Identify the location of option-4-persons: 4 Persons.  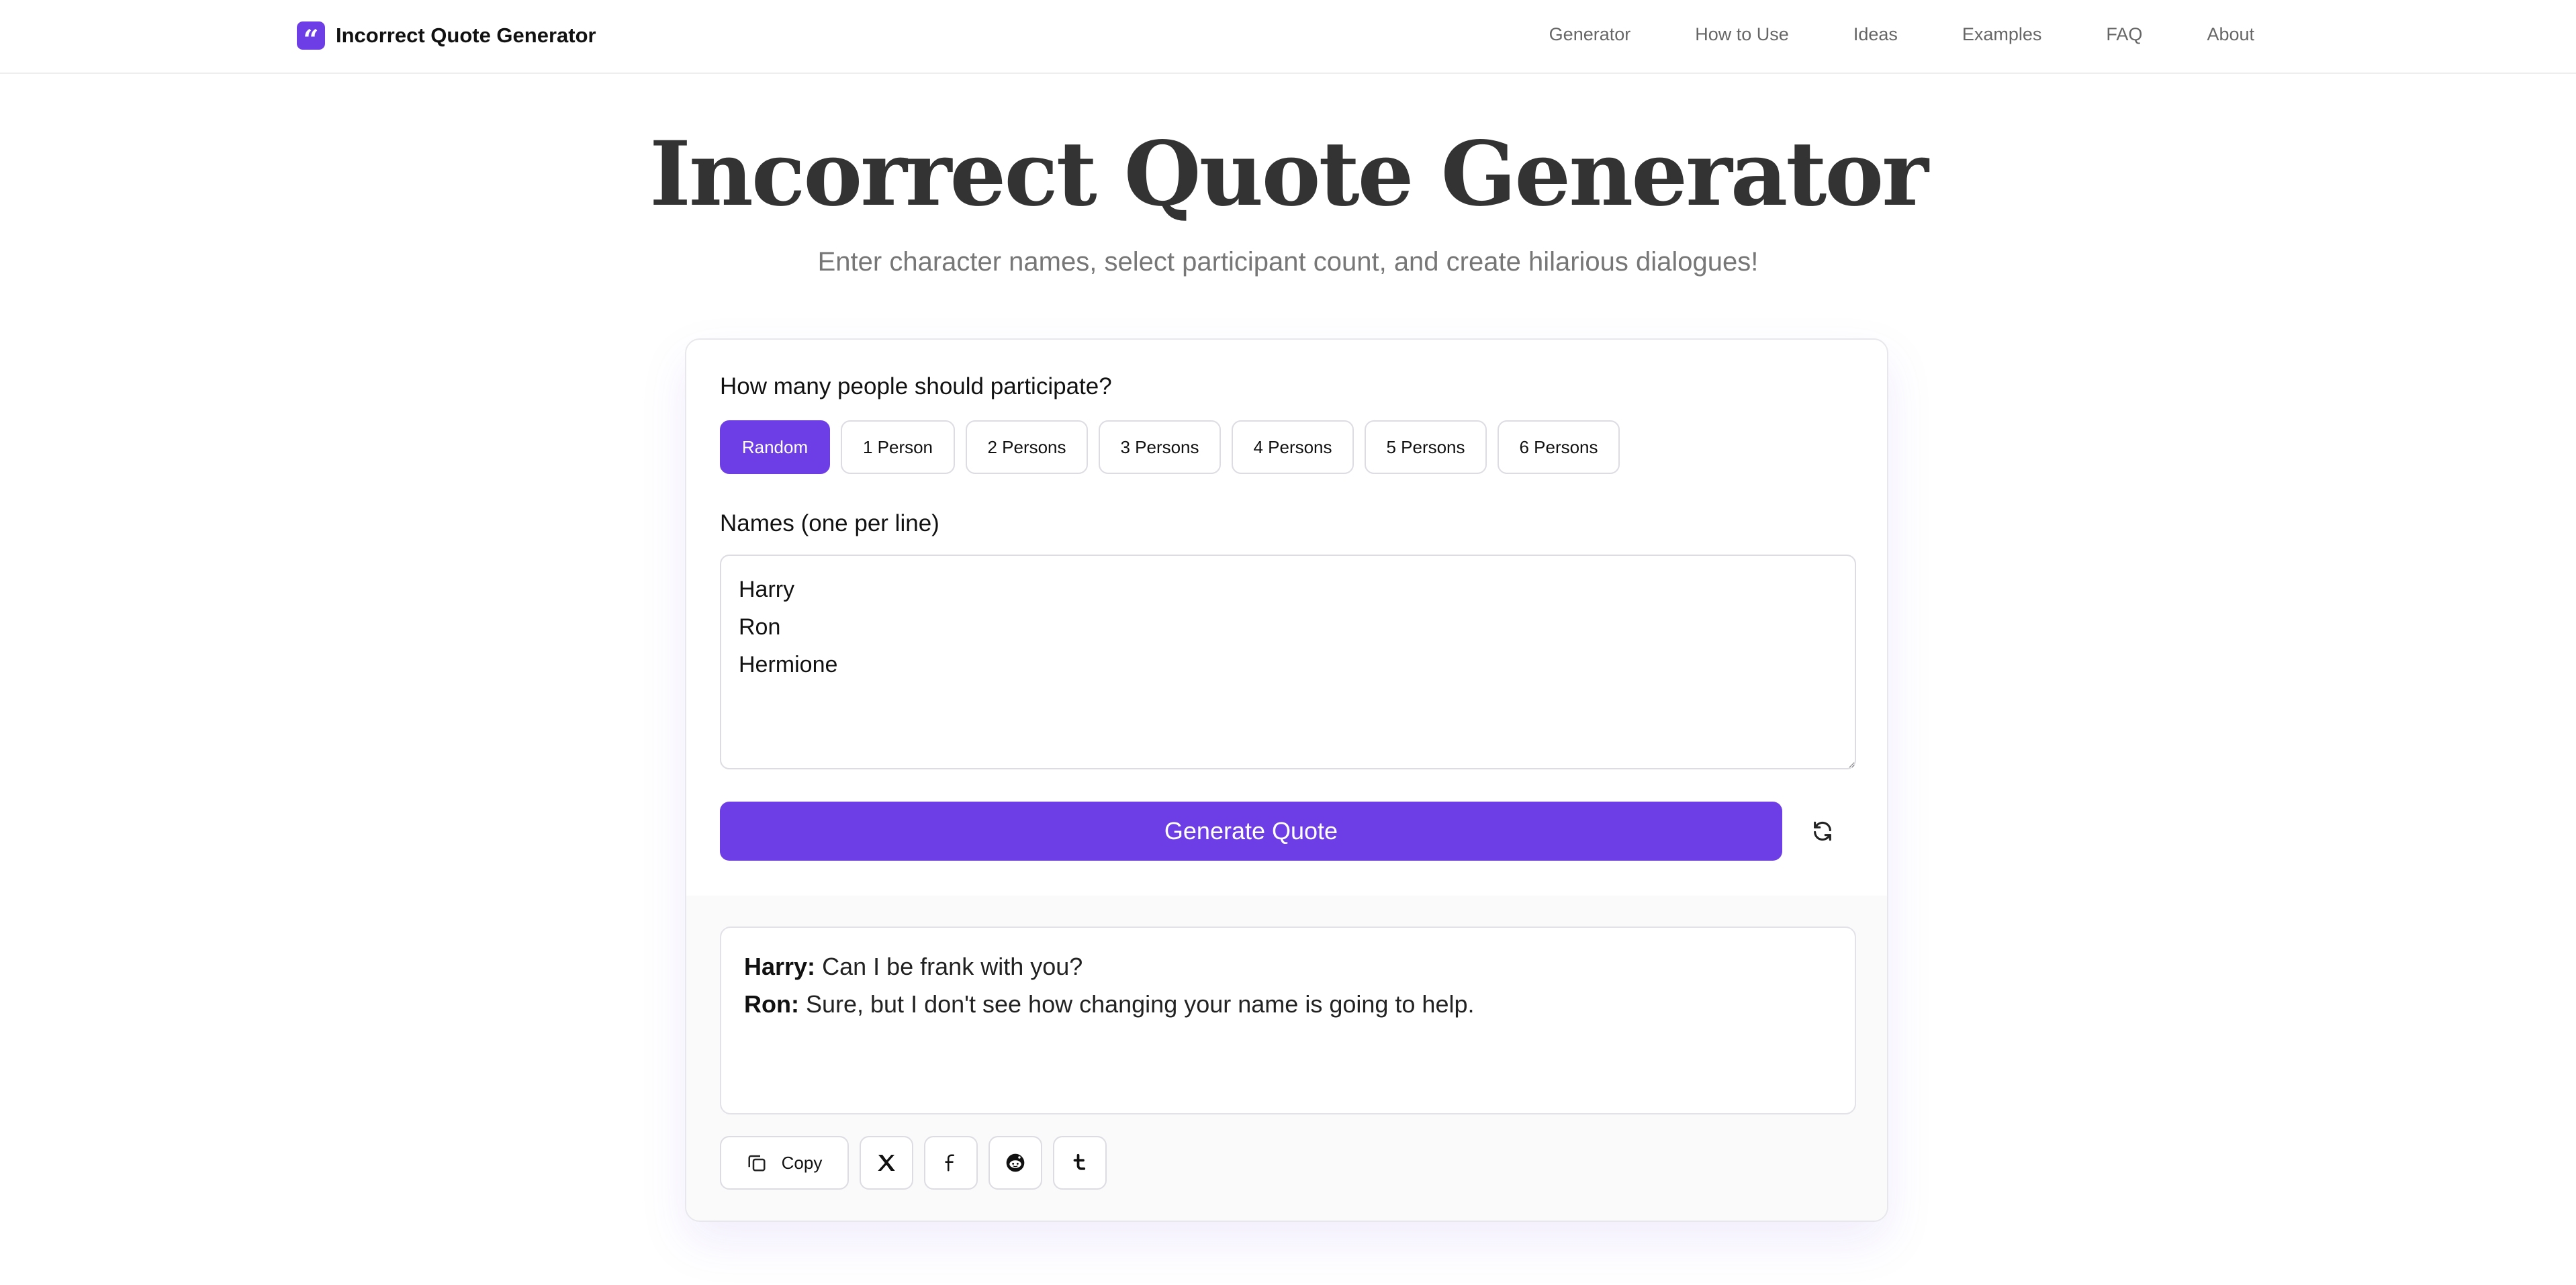
(1293, 447).